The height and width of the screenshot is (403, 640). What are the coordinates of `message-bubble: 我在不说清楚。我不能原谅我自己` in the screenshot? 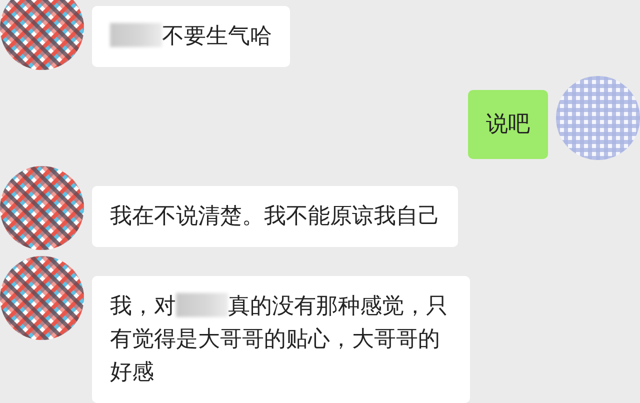 It's located at (275, 216).